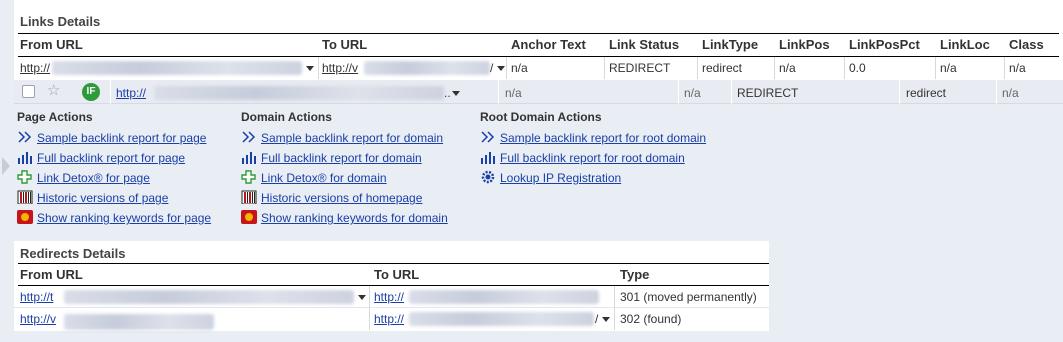  I want to click on redirect-from-dropdown-icon, so click(362, 297).